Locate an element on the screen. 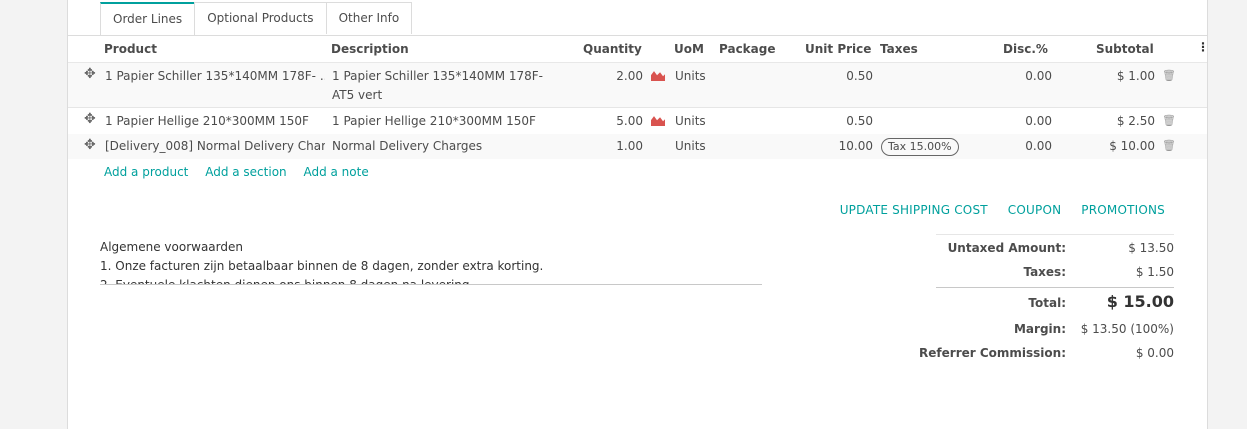 The width and height of the screenshot is (1247, 429). add-line-links: Add a product Add a section Add a note is located at coordinates (243, 172).